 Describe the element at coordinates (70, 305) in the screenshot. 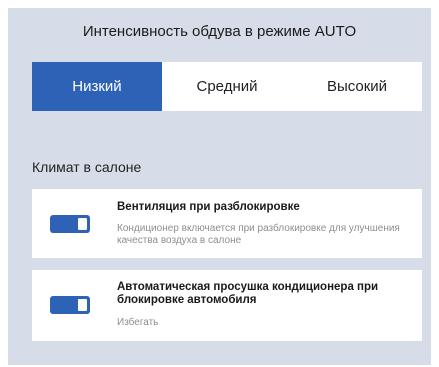

I see `auto-dry-toggle` at that location.